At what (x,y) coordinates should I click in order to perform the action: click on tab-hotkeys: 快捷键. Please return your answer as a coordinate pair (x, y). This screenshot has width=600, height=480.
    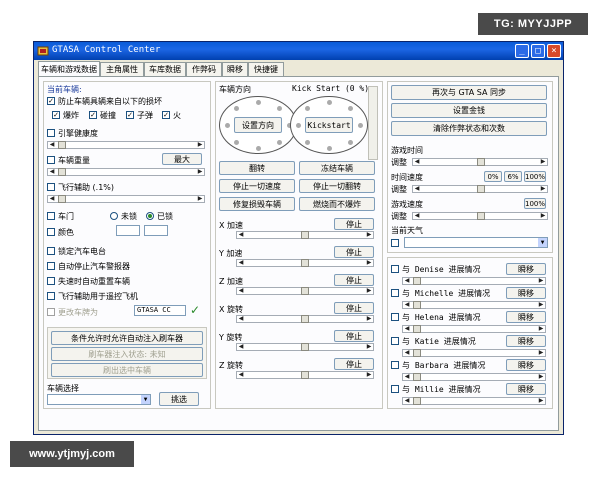
    Looking at the image, I should click on (266, 69).